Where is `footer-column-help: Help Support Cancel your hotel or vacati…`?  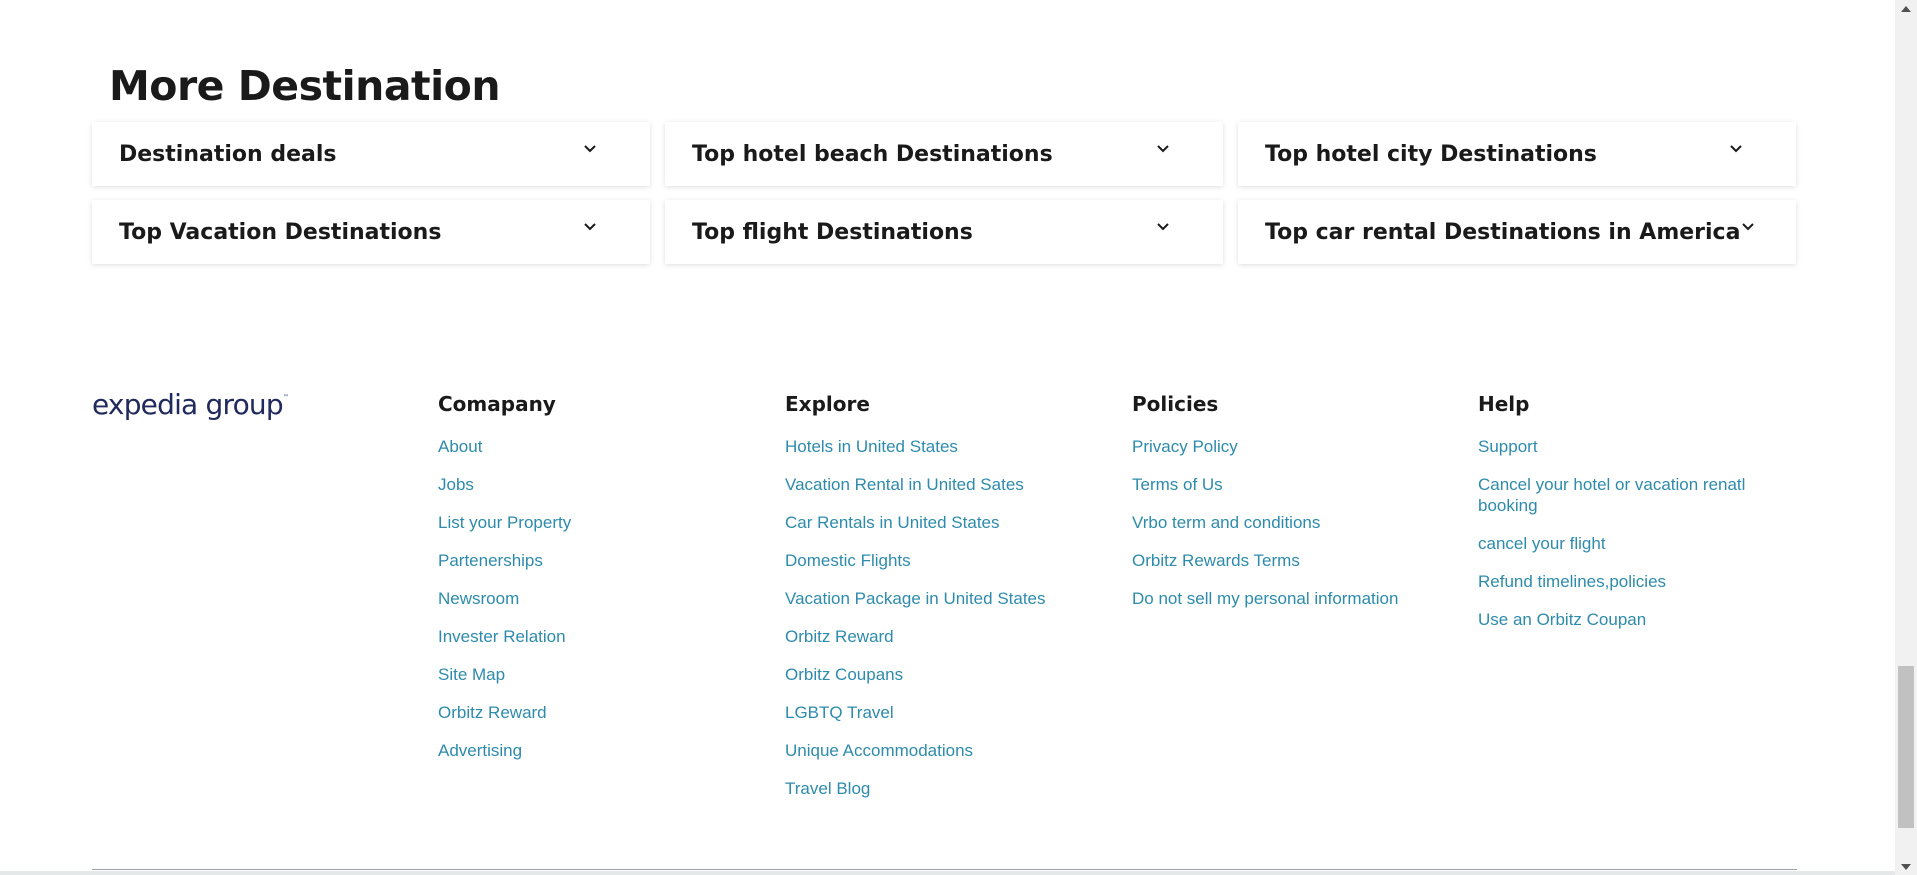
footer-column-help: Help Support Cancel your hotel or vacati… is located at coordinates (1623, 519).